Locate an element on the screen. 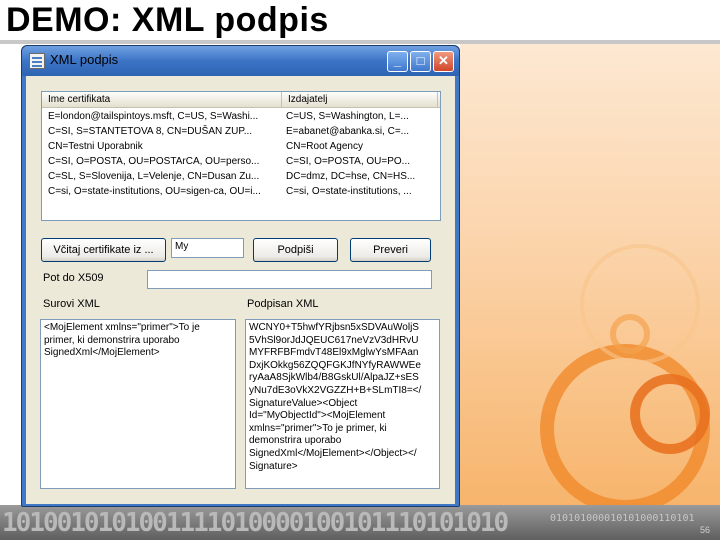 This screenshot has height=540, width=720. xml-text-line: SignedXml</MojElement></Object></ is located at coordinates (333, 453).